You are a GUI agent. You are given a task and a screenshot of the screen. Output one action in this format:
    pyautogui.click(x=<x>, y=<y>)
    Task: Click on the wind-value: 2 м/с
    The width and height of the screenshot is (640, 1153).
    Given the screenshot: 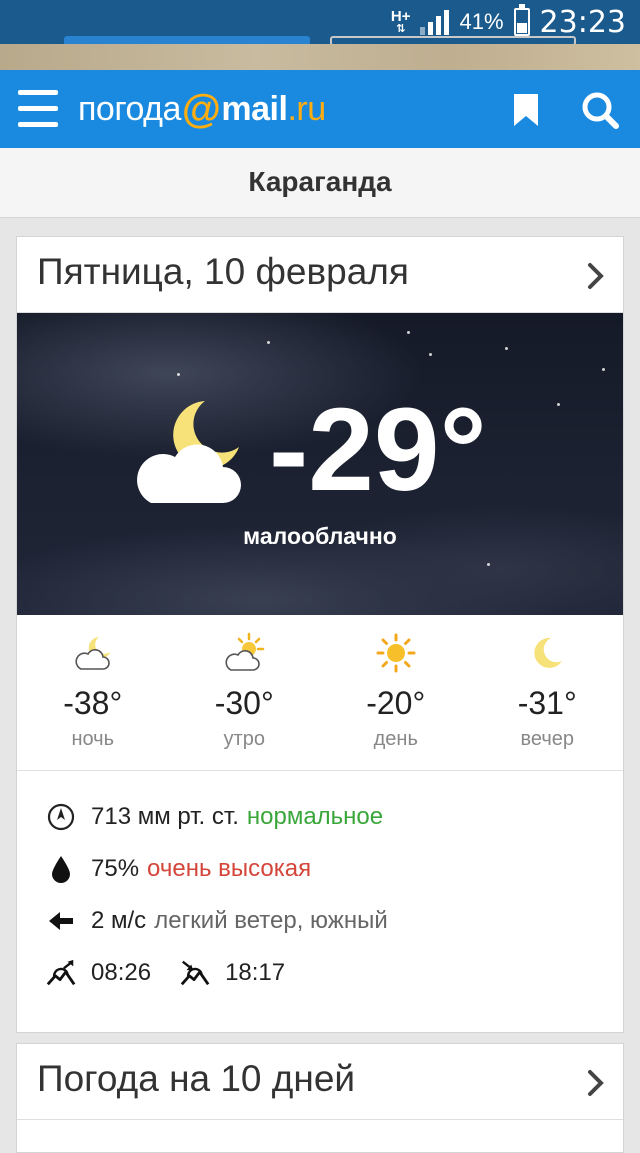 What is the action you would take?
    pyautogui.click(x=119, y=920)
    